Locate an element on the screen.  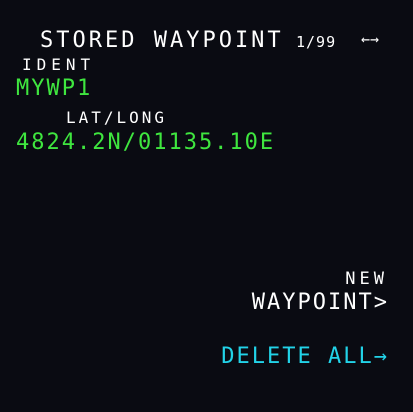
ident-label: IDENT is located at coordinates (59, 64).